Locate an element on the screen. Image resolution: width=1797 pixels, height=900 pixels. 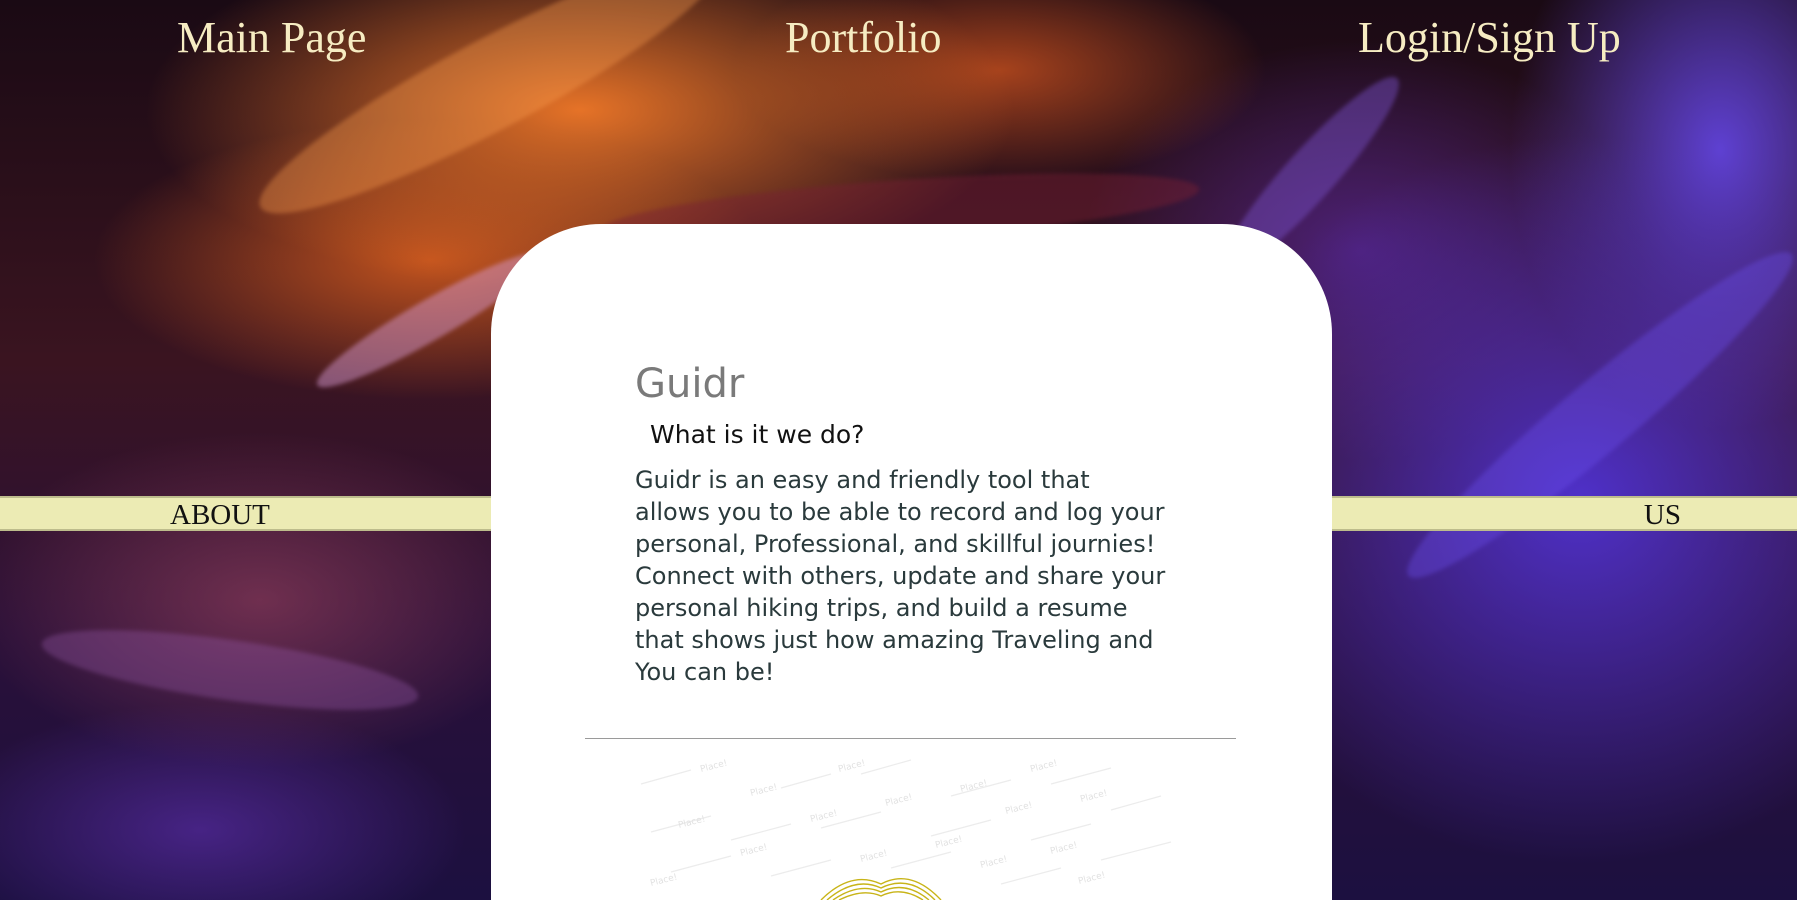
us-strip: US is located at coordinates (1564, 513).